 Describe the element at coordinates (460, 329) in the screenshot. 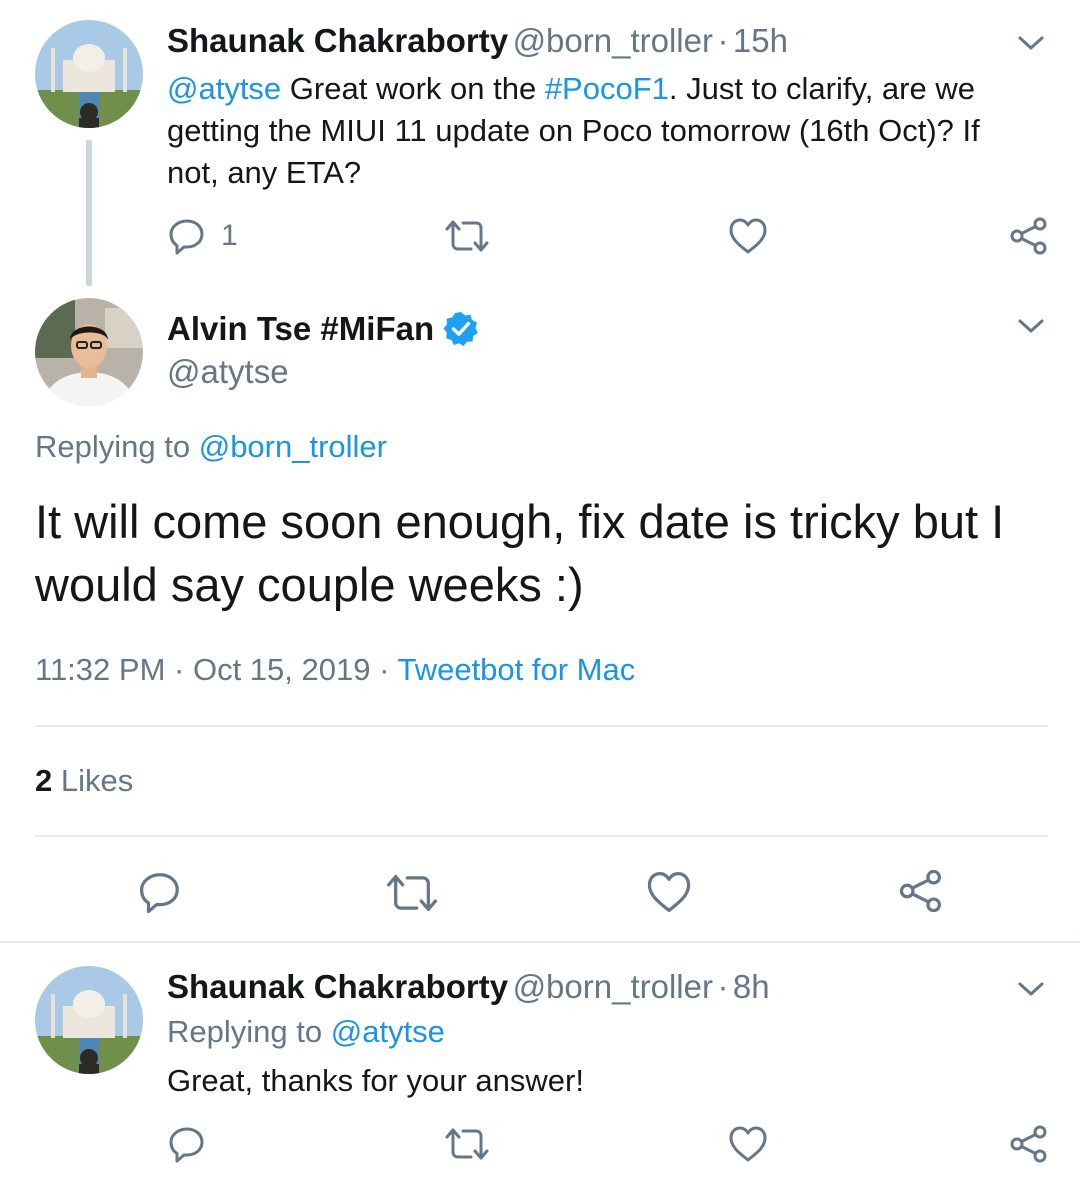

I see `verified-badge-icon` at that location.